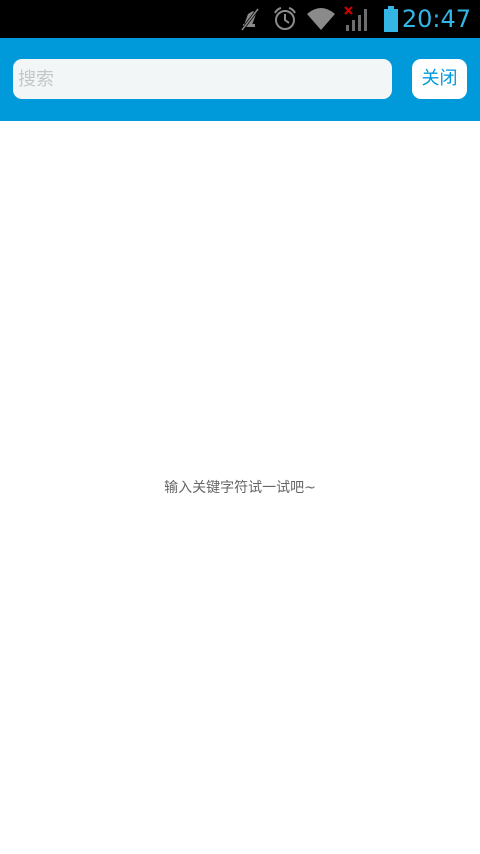  I want to click on status-bar: 20:47, so click(240, 19).